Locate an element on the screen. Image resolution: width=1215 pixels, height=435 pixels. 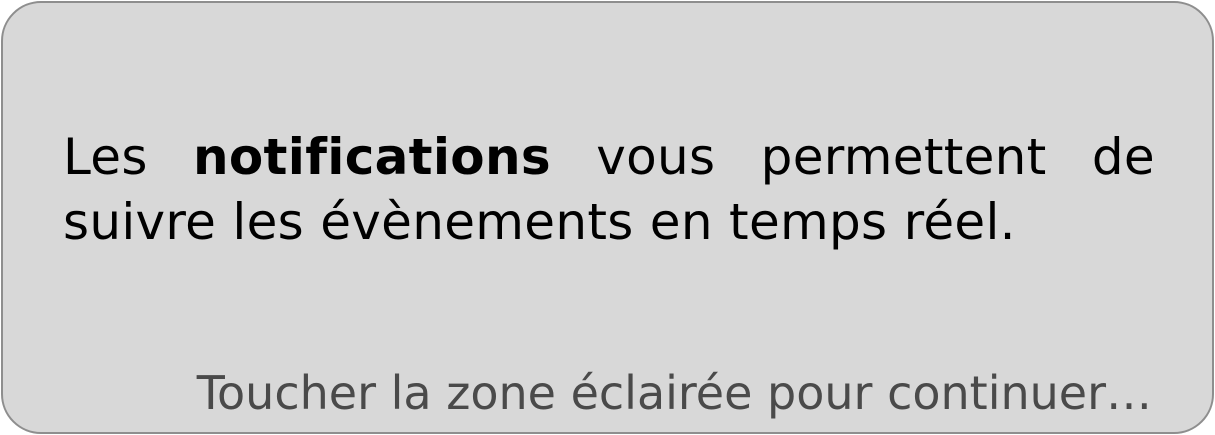
message-keyword: notifications is located at coordinates (372, 157).